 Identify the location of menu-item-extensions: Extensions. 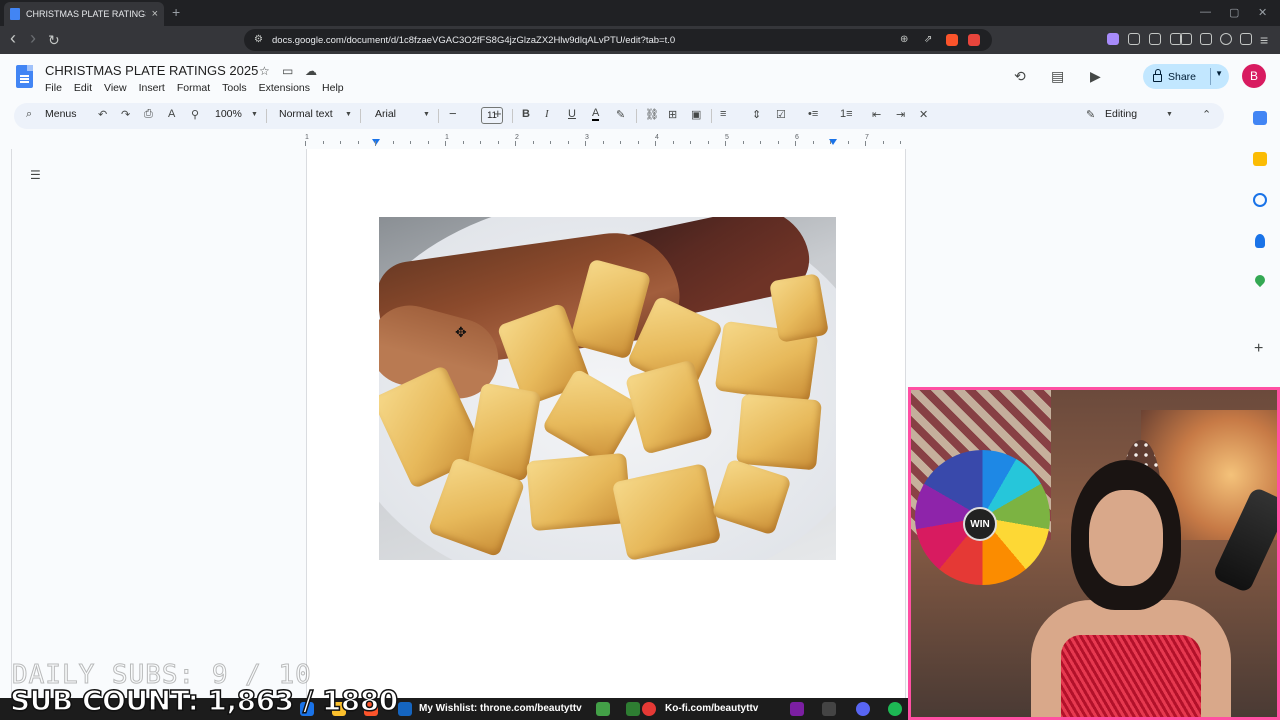
(287, 88).